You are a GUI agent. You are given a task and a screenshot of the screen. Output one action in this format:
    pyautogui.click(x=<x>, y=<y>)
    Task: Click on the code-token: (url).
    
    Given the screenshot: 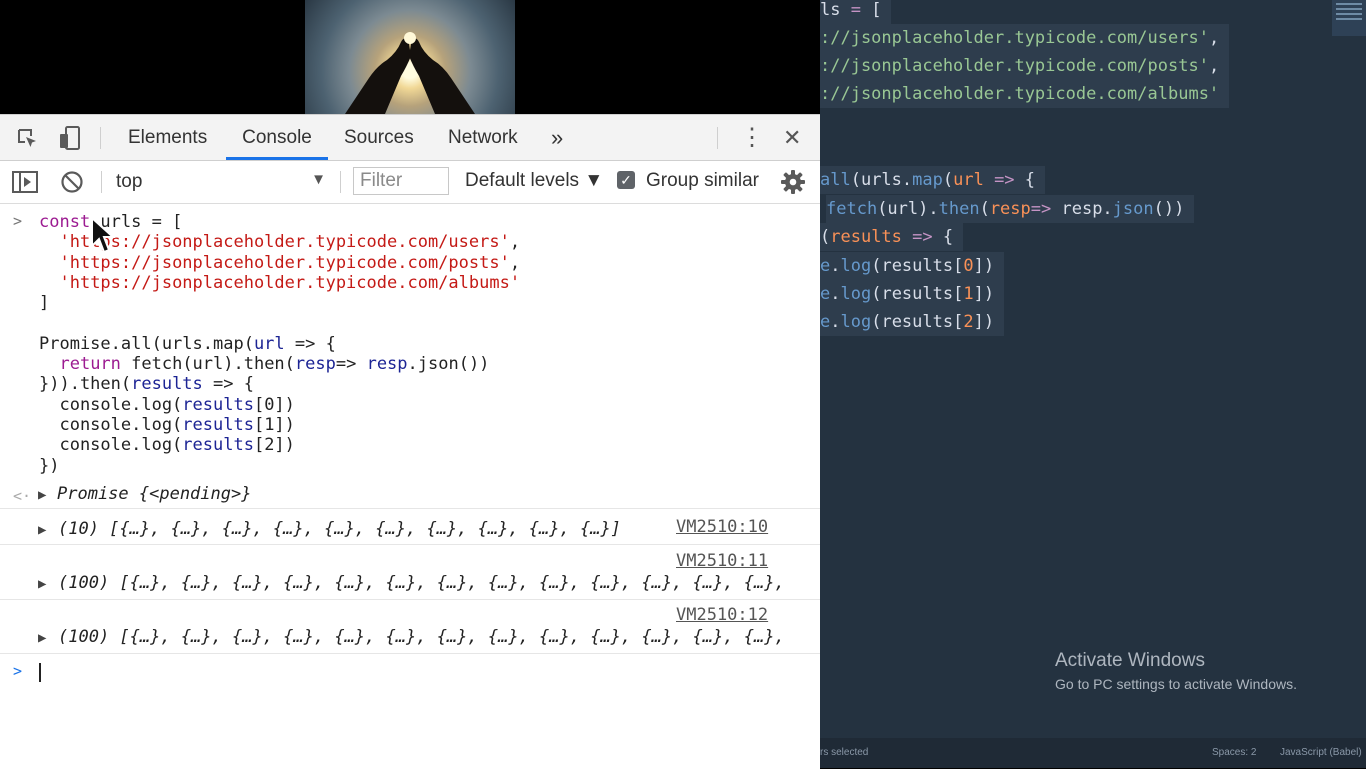 What is the action you would take?
    pyautogui.click(x=908, y=209)
    